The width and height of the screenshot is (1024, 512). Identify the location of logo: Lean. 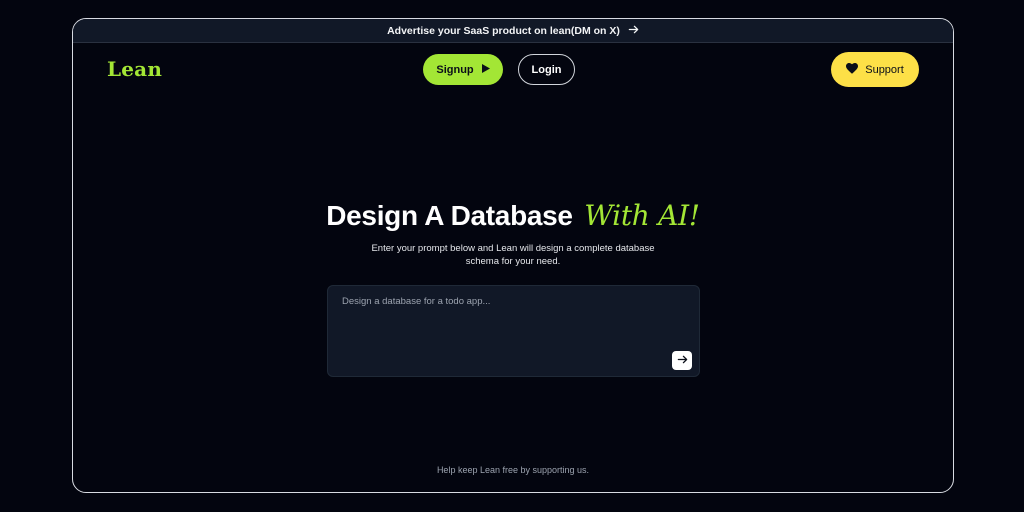
(134, 69).